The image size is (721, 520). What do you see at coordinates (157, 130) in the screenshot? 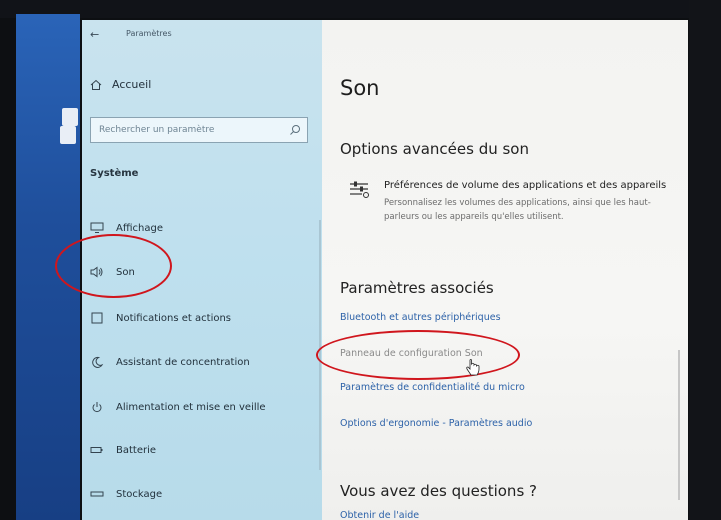
I see `search-placeholder: Rechercher un paramètre` at bounding box center [157, 130].